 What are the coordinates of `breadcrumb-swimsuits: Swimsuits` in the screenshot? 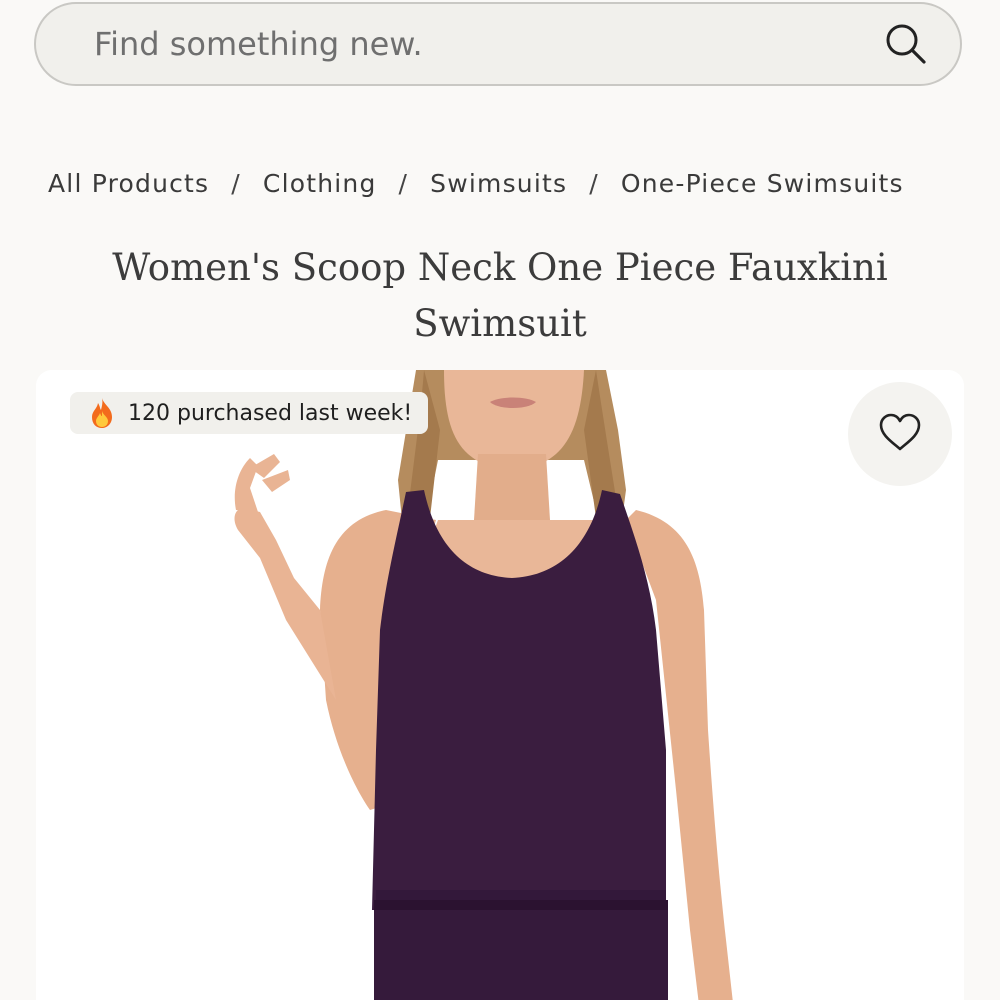 It's located at (498, 183).